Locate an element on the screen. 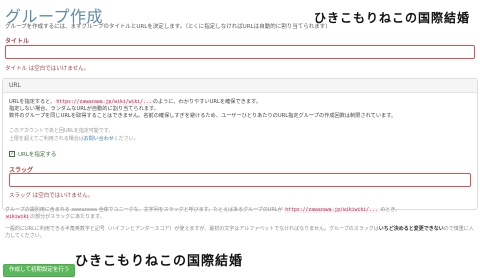 The width and height of the screenshot is (480, 278). url-limit-text: 上限を超えてご利用される場合は is located at coordinates (46, 139).